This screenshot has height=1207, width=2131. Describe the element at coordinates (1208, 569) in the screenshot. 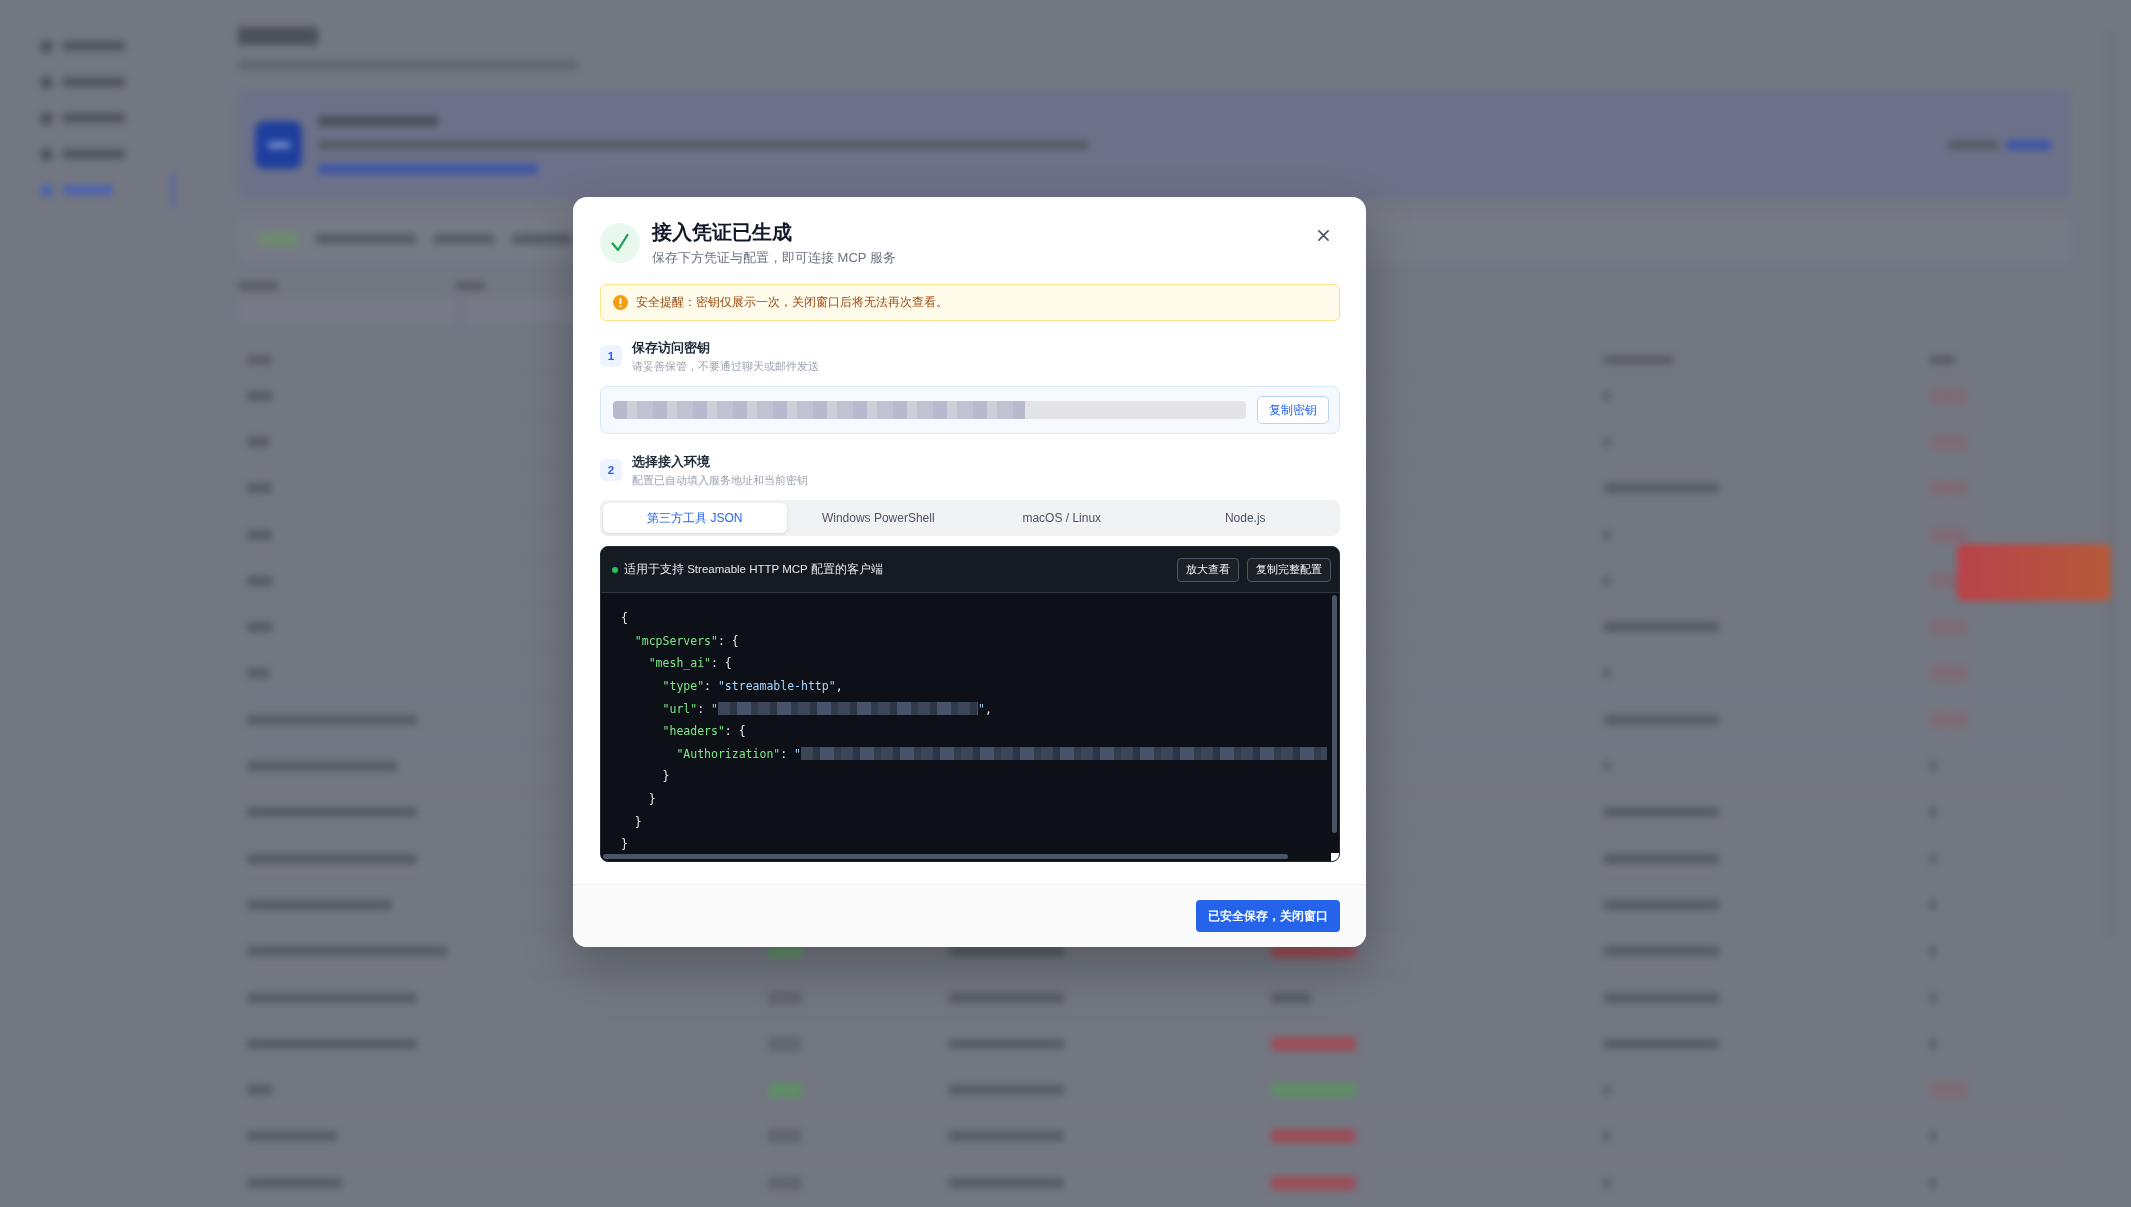

I see `expand-view-button: 放大查看` at that location.